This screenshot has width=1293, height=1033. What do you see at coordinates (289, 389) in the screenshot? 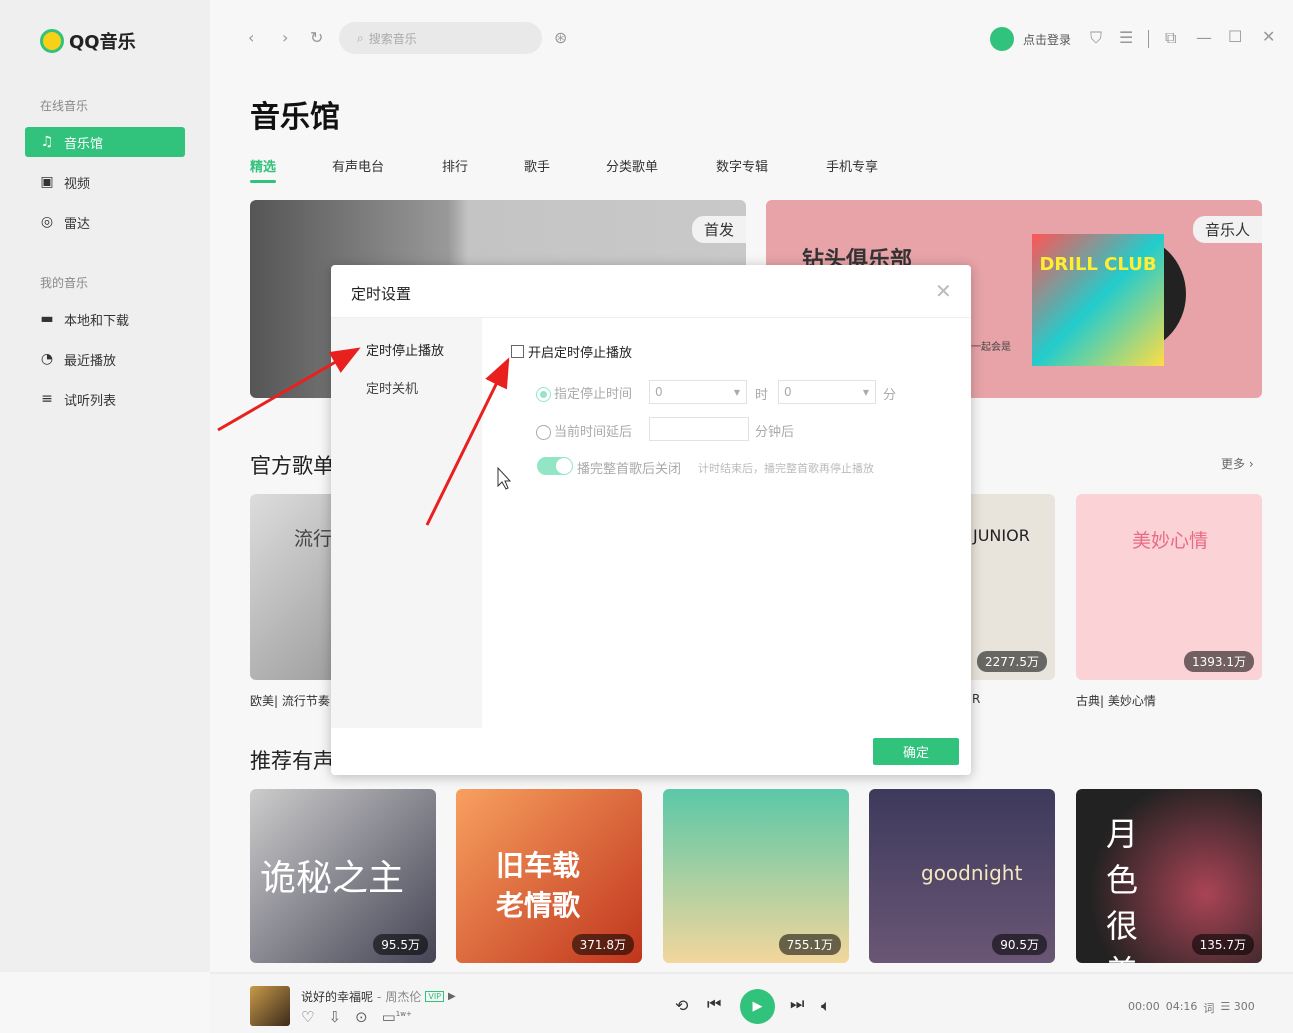
I see `arrow-to-menu` at bounding box center [289, 389].